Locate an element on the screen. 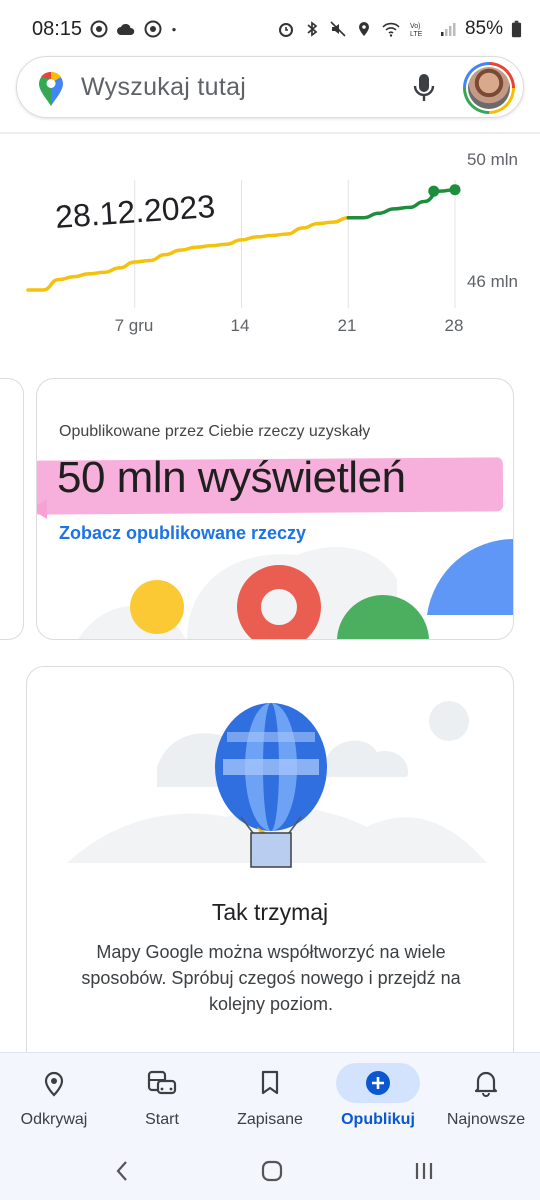 The image size is (540, 1200). dot-icon is located at coordinates (174, 30).